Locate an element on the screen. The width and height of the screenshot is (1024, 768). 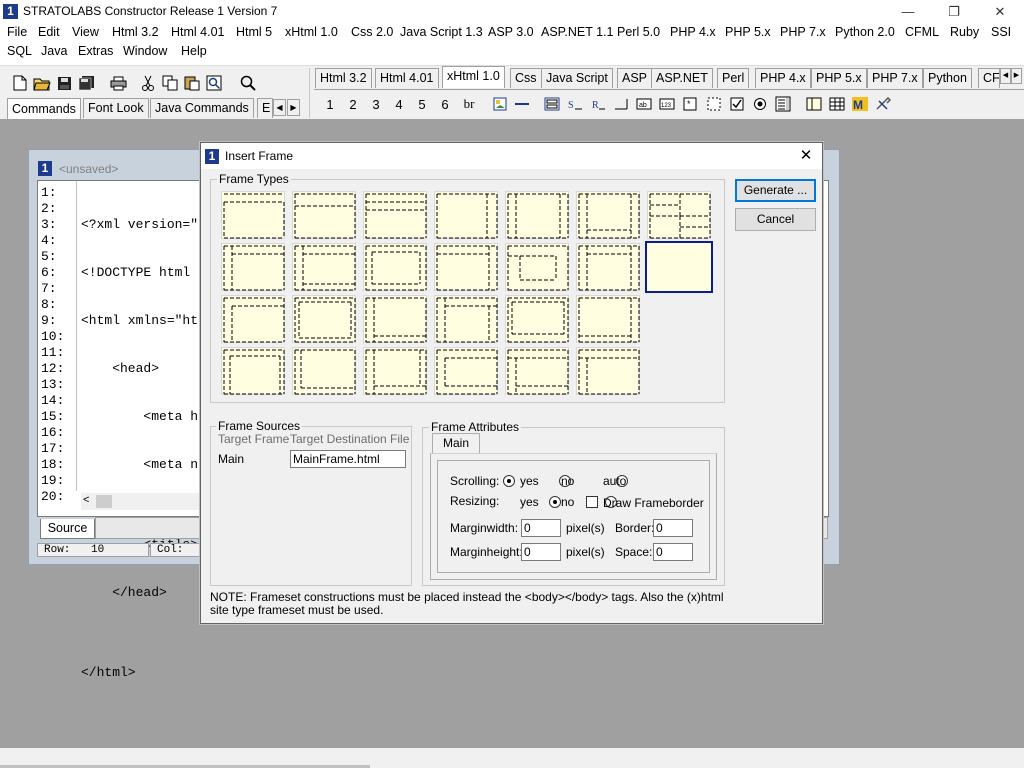
target-frame-cell: Main is located at coordinates (231, 459).